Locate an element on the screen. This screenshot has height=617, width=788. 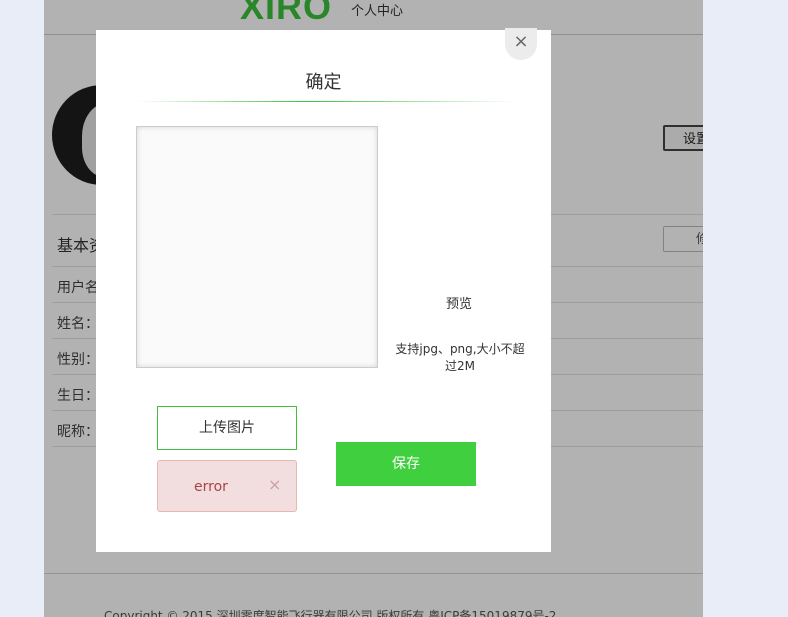
error-message: error is located at coordinates (211, 487).